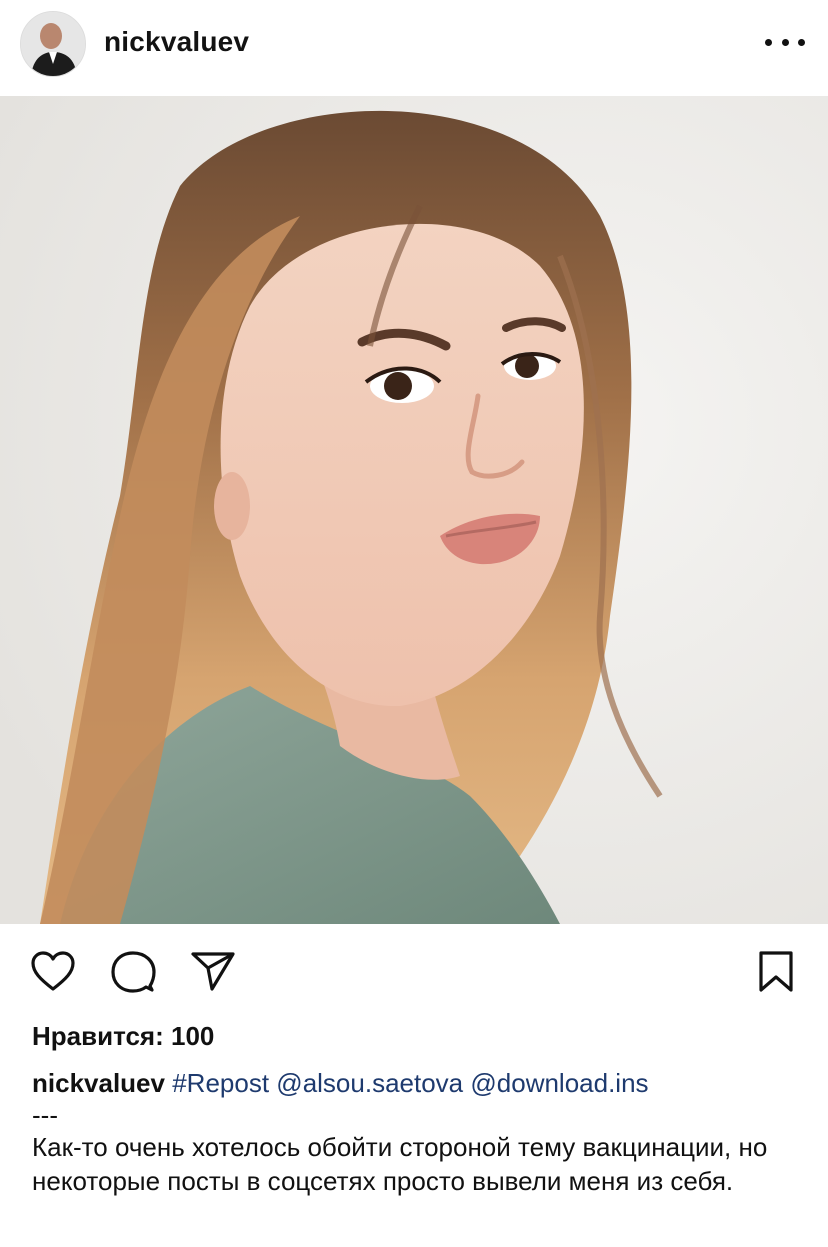  I want to click on hashtag-link: #Repost, so click(220, 1083).